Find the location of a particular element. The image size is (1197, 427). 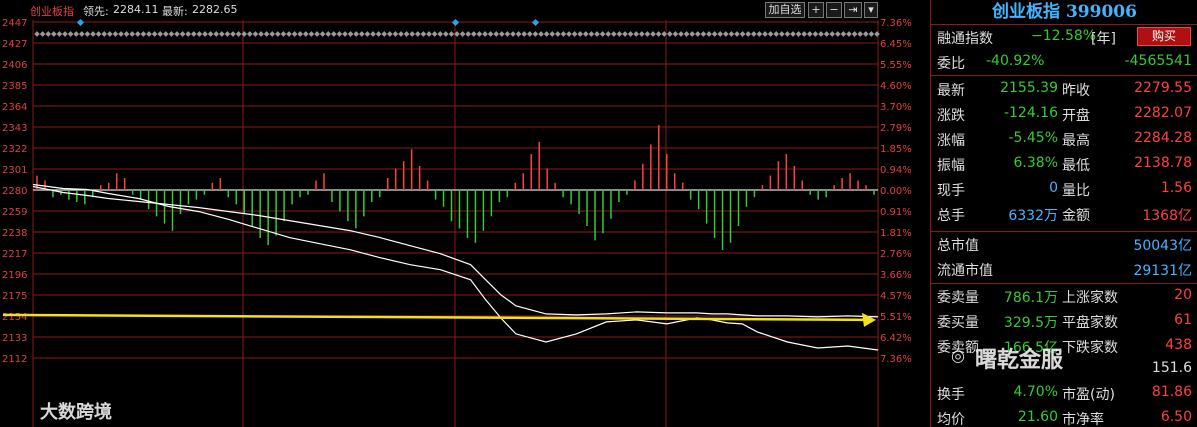

quote-label: 涨幅 is located at coordinates (951, 141).